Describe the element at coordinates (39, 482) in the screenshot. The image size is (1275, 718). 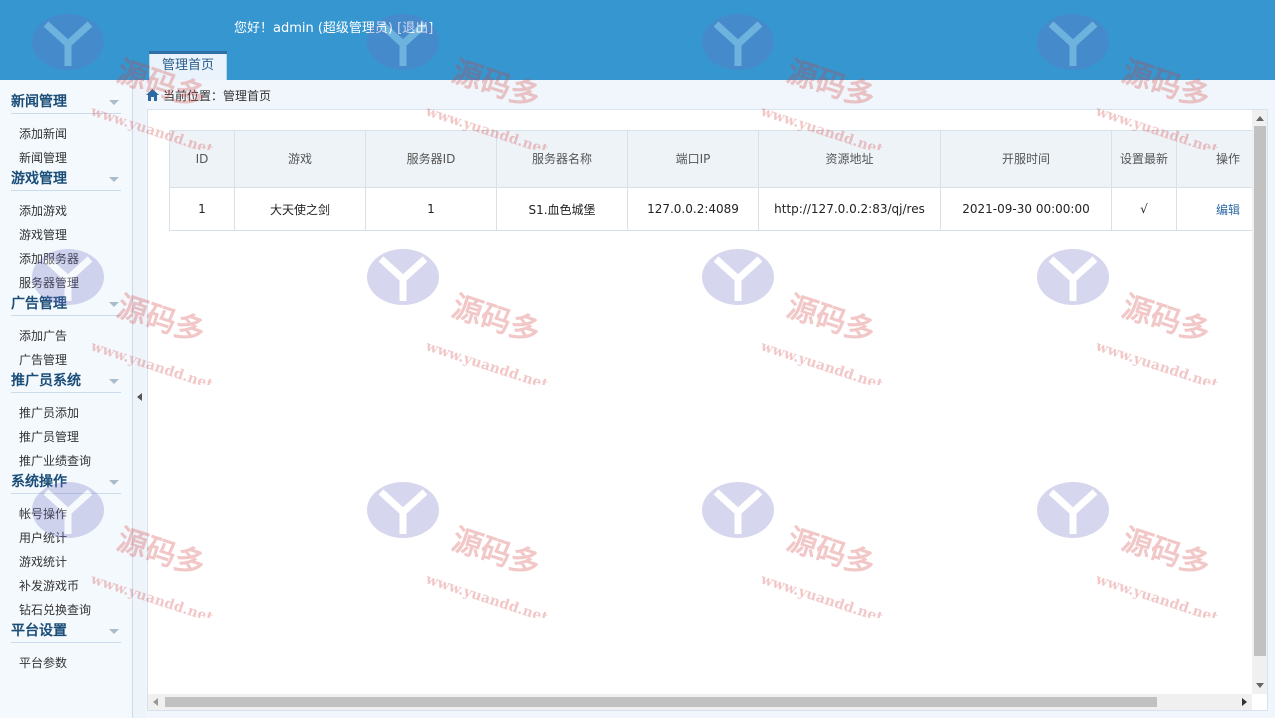
I see `group-title-label: 系统操作` at that location.